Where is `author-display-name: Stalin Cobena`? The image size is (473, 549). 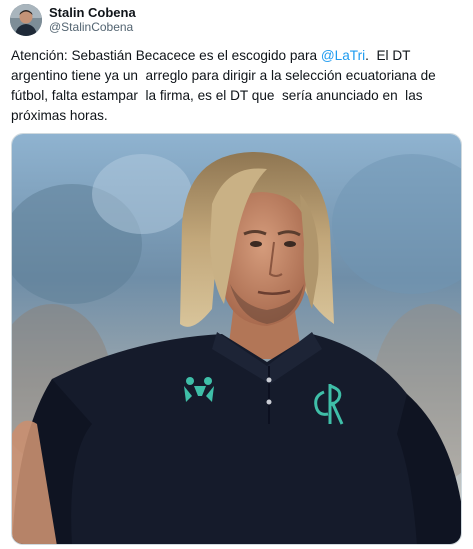 author-display-name: Stalin Cobena is located at coordinates (92, 12).